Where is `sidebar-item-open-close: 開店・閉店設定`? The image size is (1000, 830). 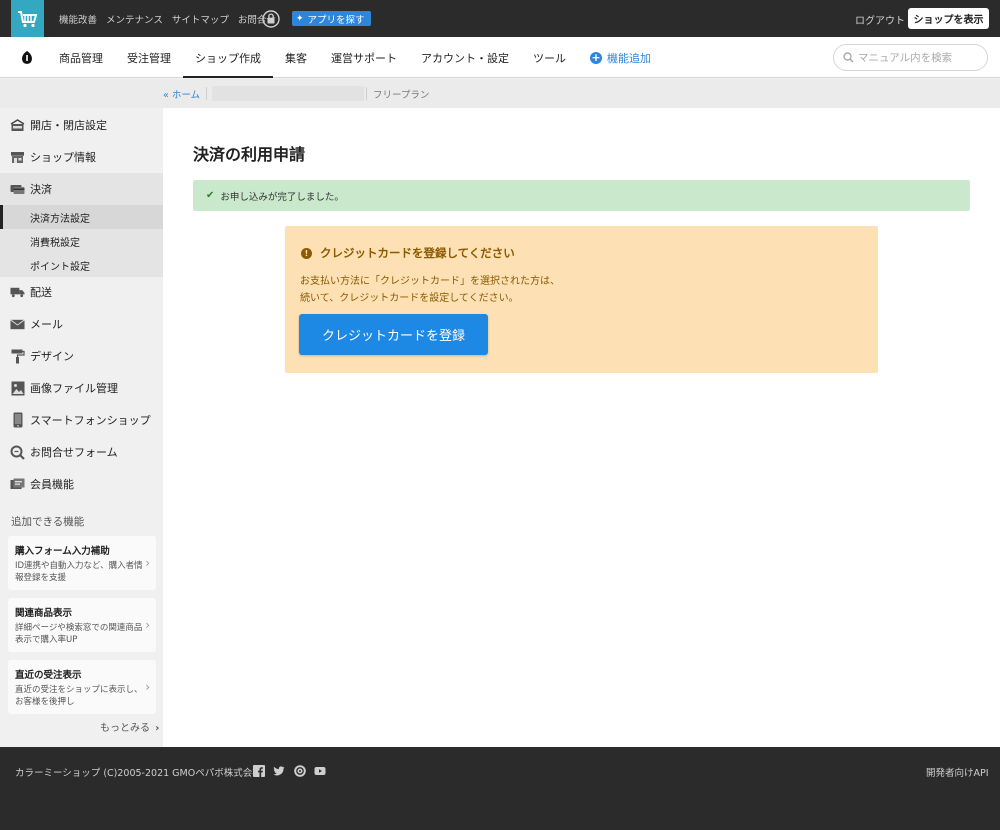
sidebar-item-open-close: 開店・閉店設定 is located at coordinates (81, 125).